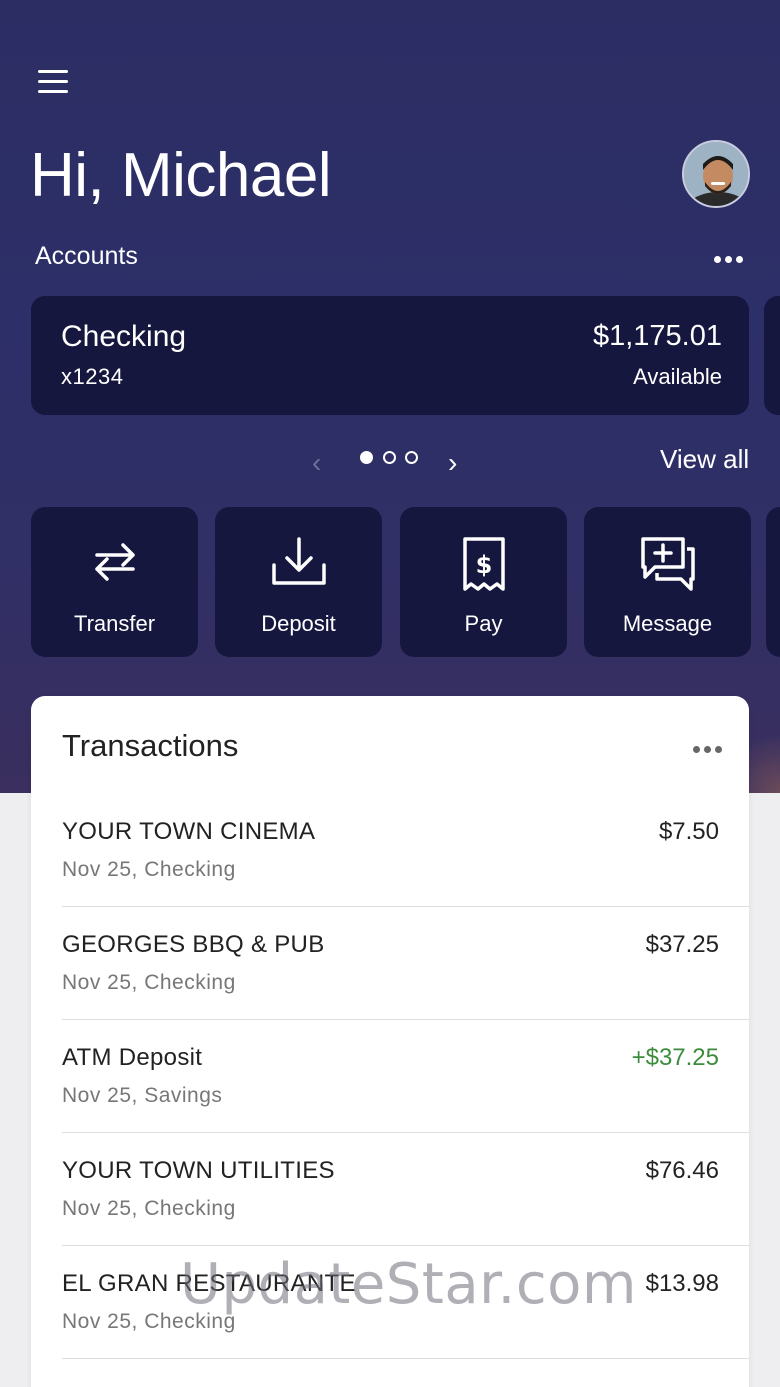 This screenshot has width=780, height=1387. I want to click on transaction-merchant: YOUR TOWN UTILITIES, so click(198, 1170).